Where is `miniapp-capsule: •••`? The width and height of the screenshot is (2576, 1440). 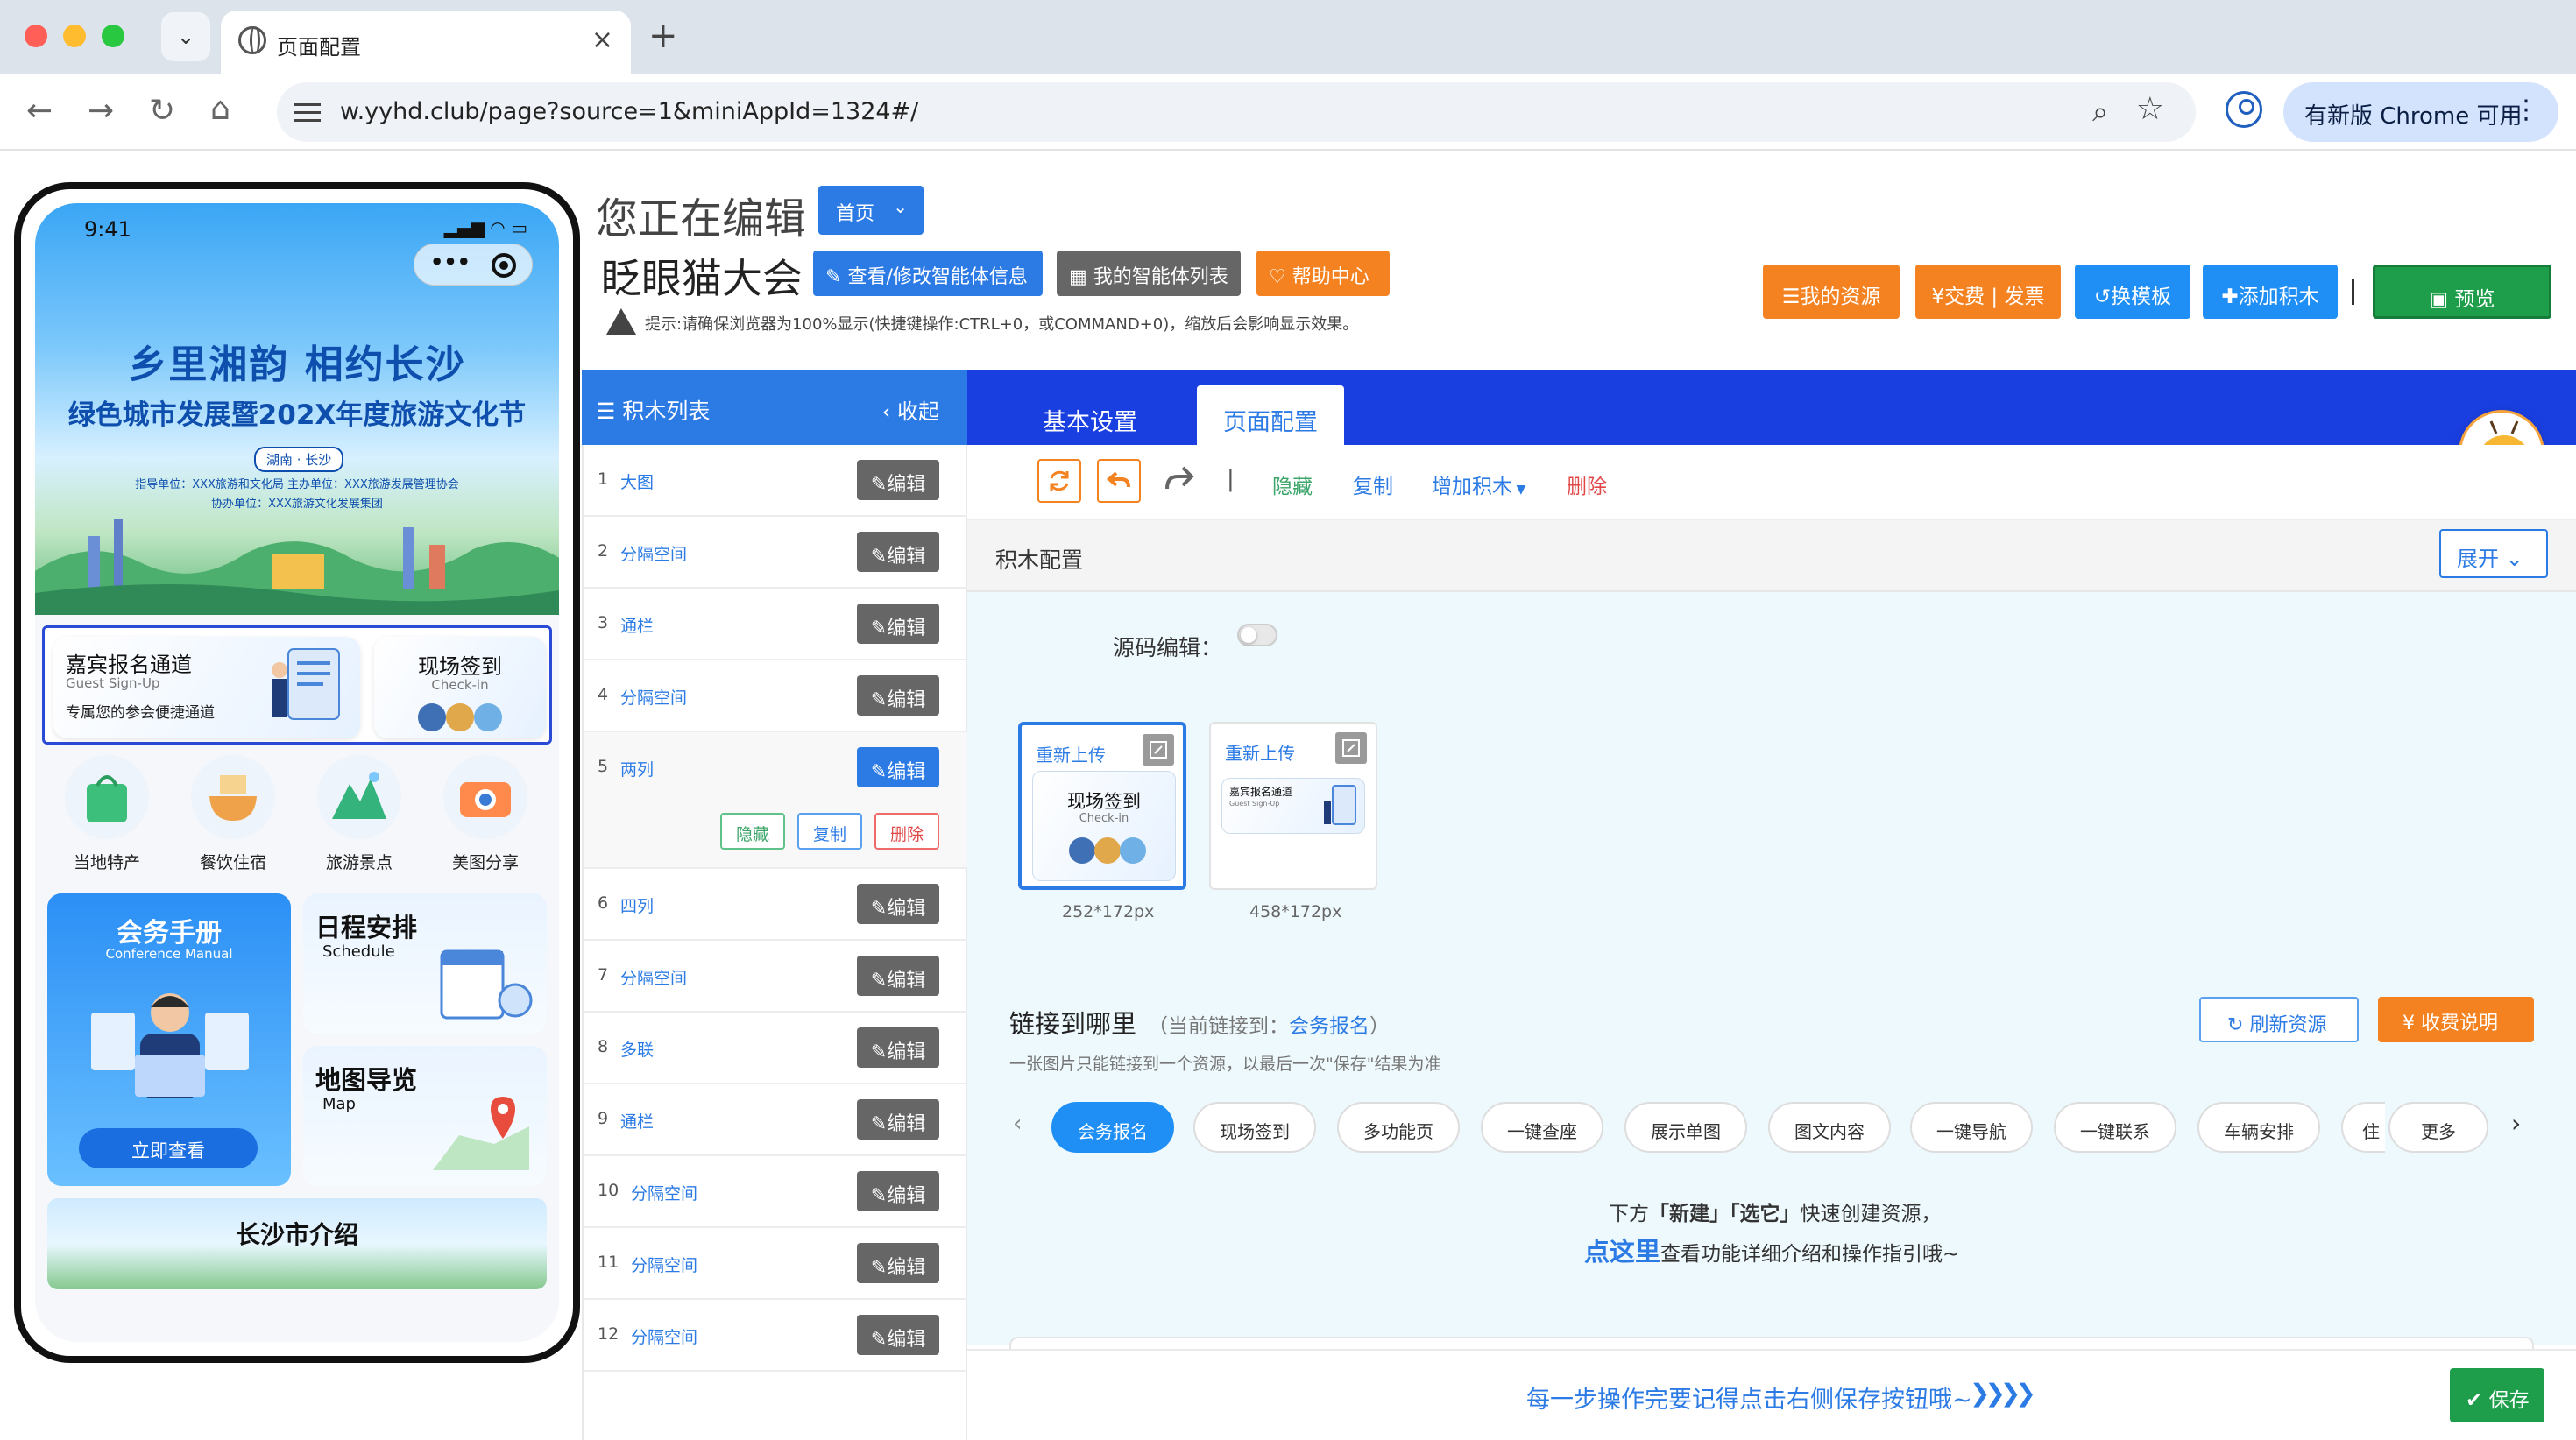 miniapp-capsule: ••• is located at coordinates (473, 265).